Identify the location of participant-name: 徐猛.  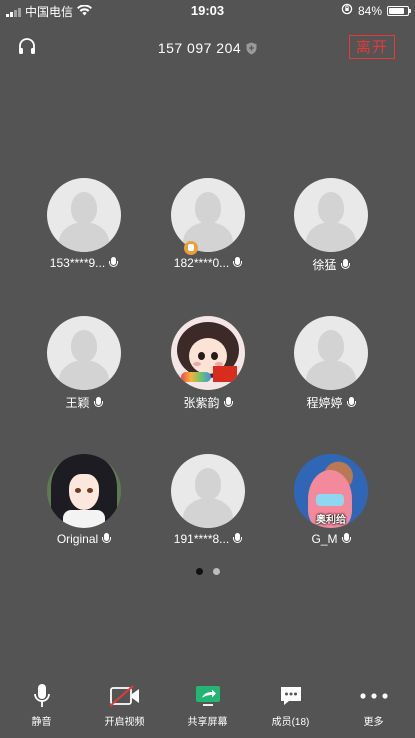
(324, 265).